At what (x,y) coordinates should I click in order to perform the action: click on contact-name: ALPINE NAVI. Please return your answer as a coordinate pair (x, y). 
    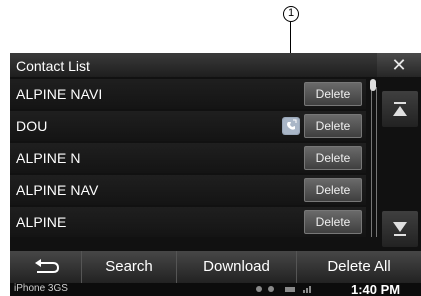
    Looking at the image, I should click on (59, 94).